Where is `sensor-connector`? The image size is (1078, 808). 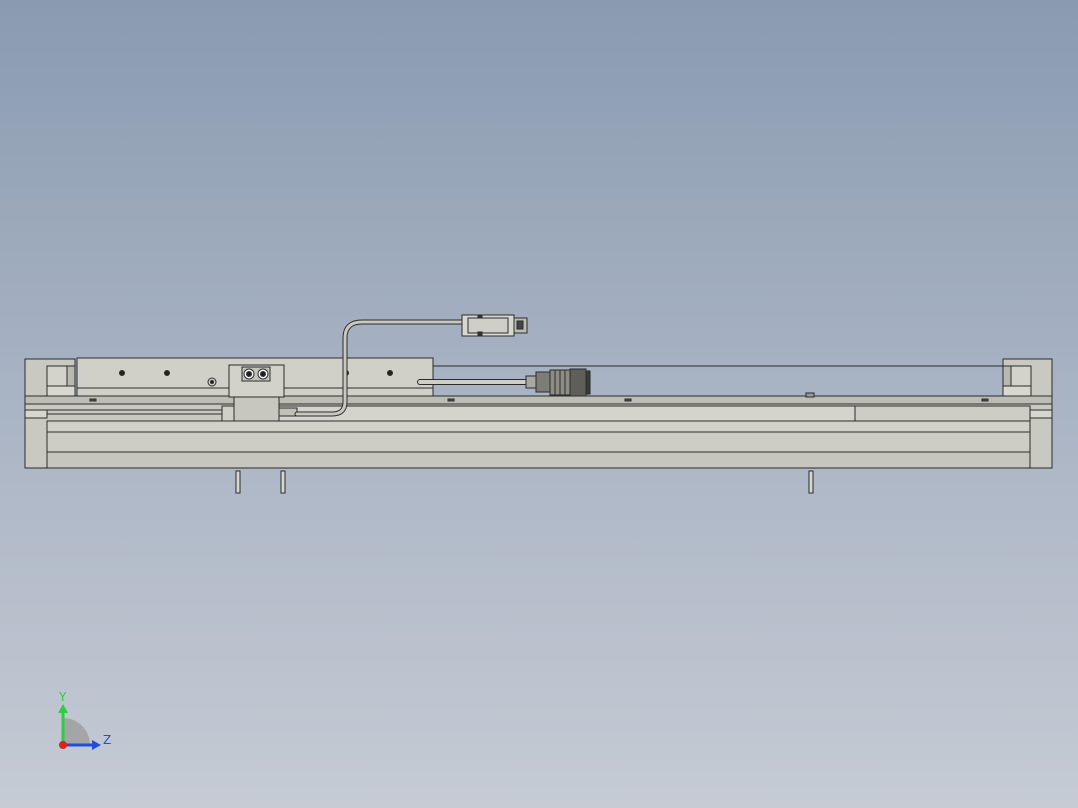 sensor-connector is located at coordinates (494, 325).